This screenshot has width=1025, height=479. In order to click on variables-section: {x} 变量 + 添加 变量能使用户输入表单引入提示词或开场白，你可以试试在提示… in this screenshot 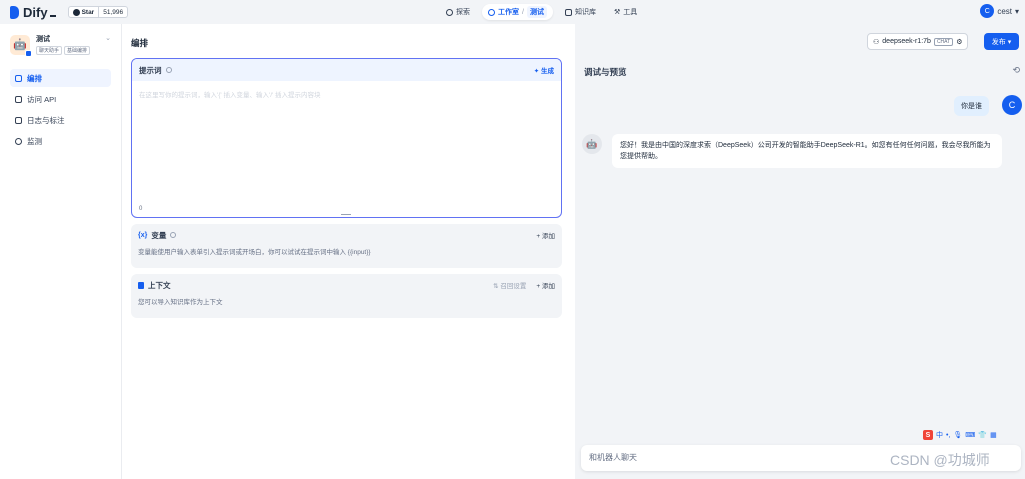, I will do `click(346, 246)`.